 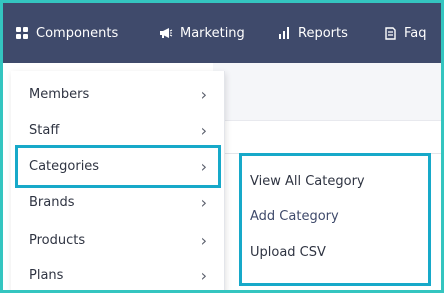 I want to click on nav-item-marketing: Marketing, so click(x=202, y=33).